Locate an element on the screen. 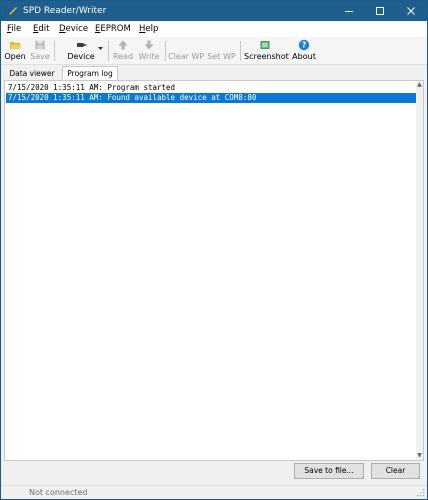 Image resolution: width=428 pixels, height=500 pixels. save-button: Save is located at coordinates (40, 51).